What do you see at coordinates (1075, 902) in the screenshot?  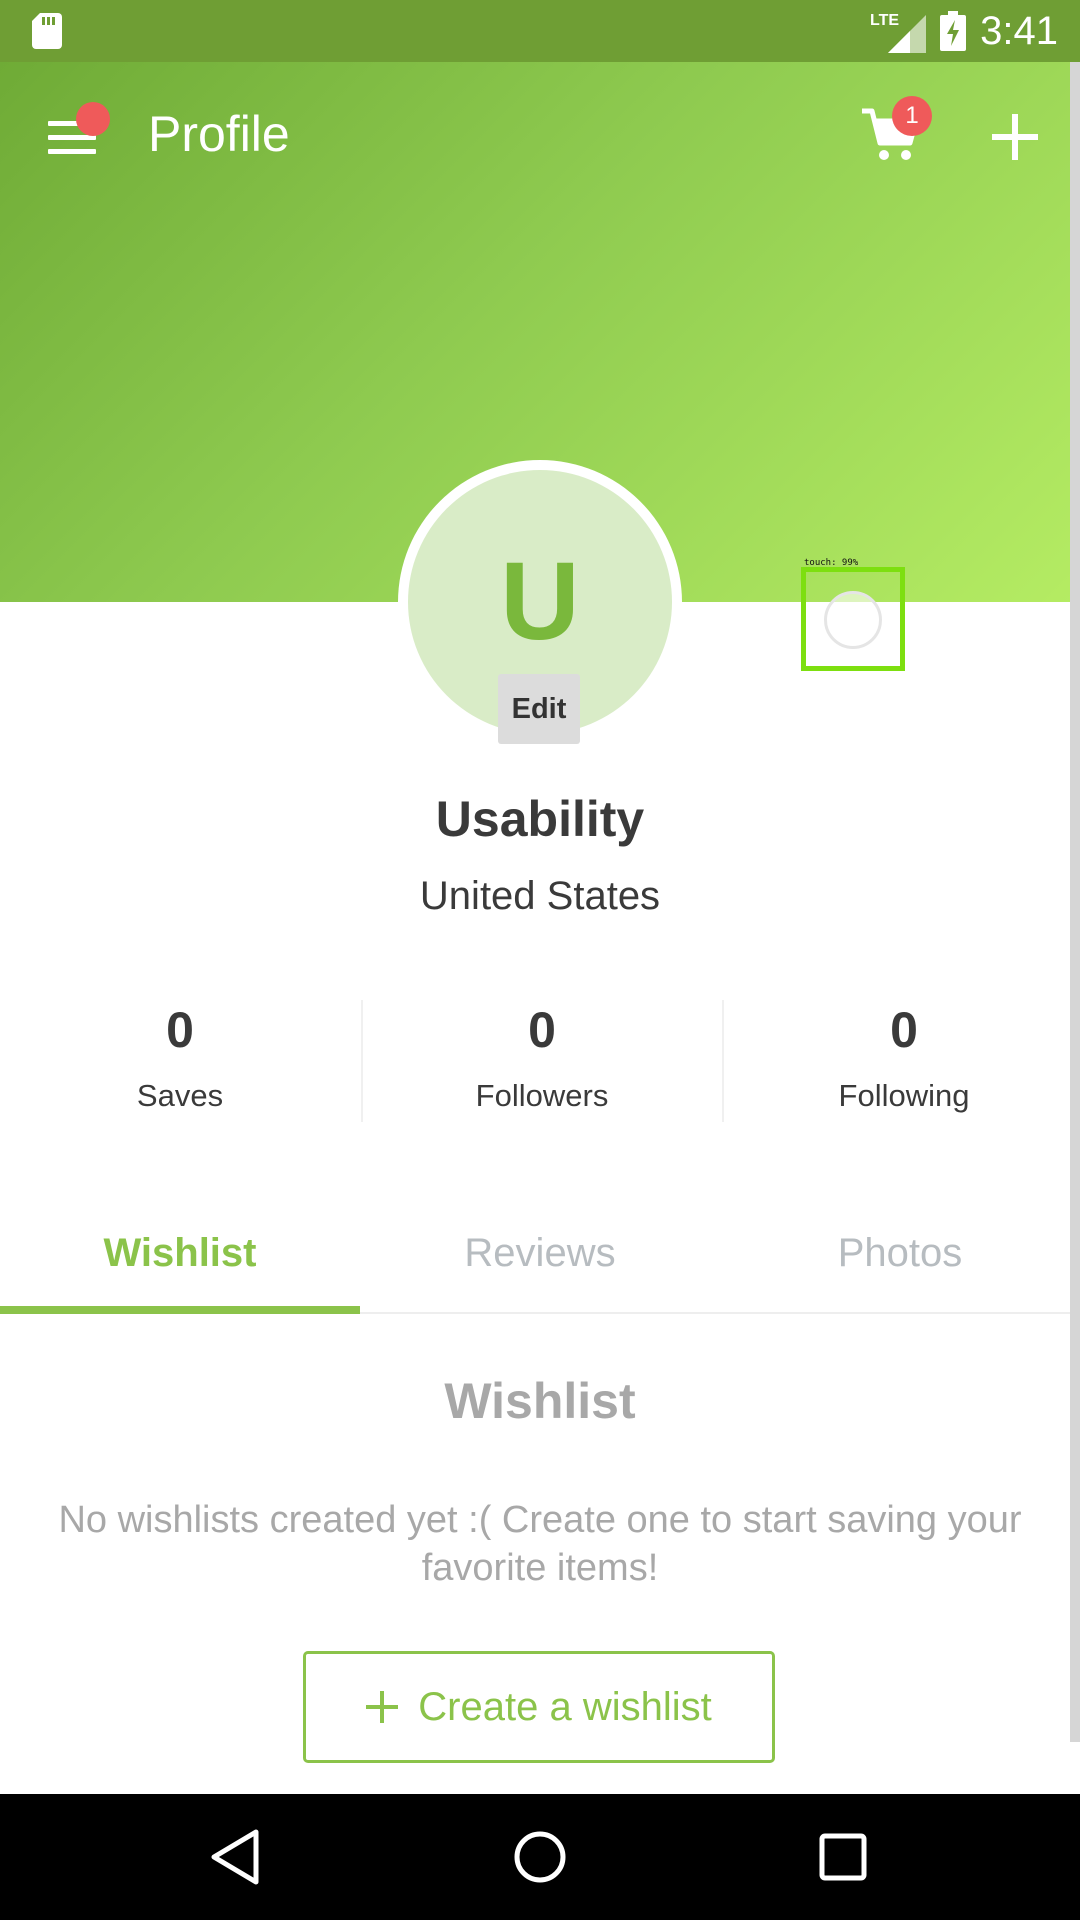 I see `scrollbar` at bounding box center [1075, 902].